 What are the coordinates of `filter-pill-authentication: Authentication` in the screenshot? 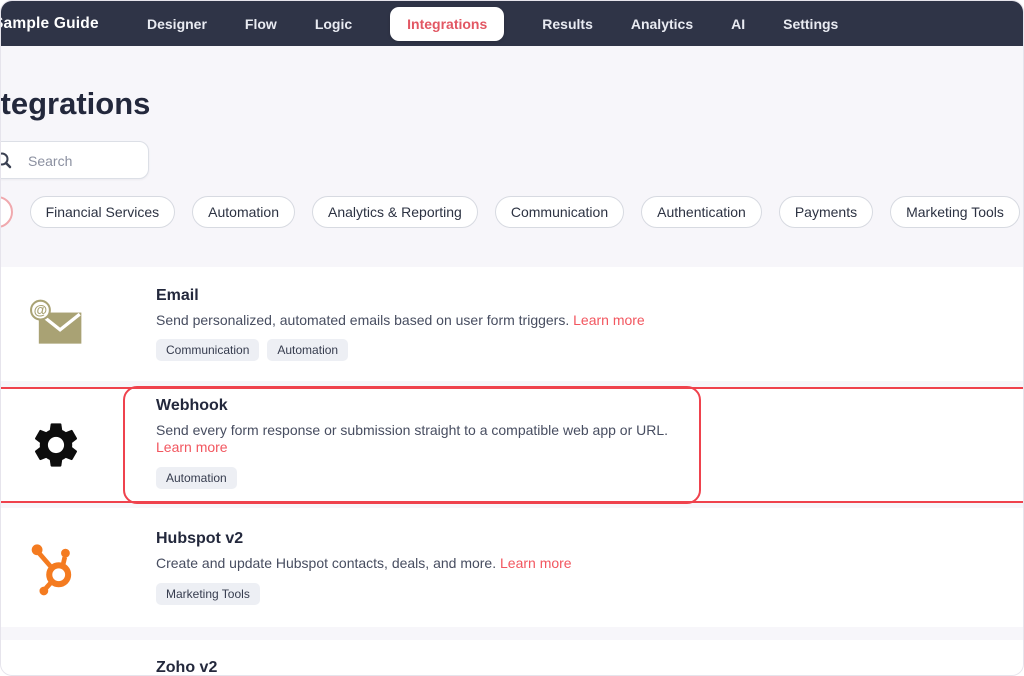 It's located at (701, 212).